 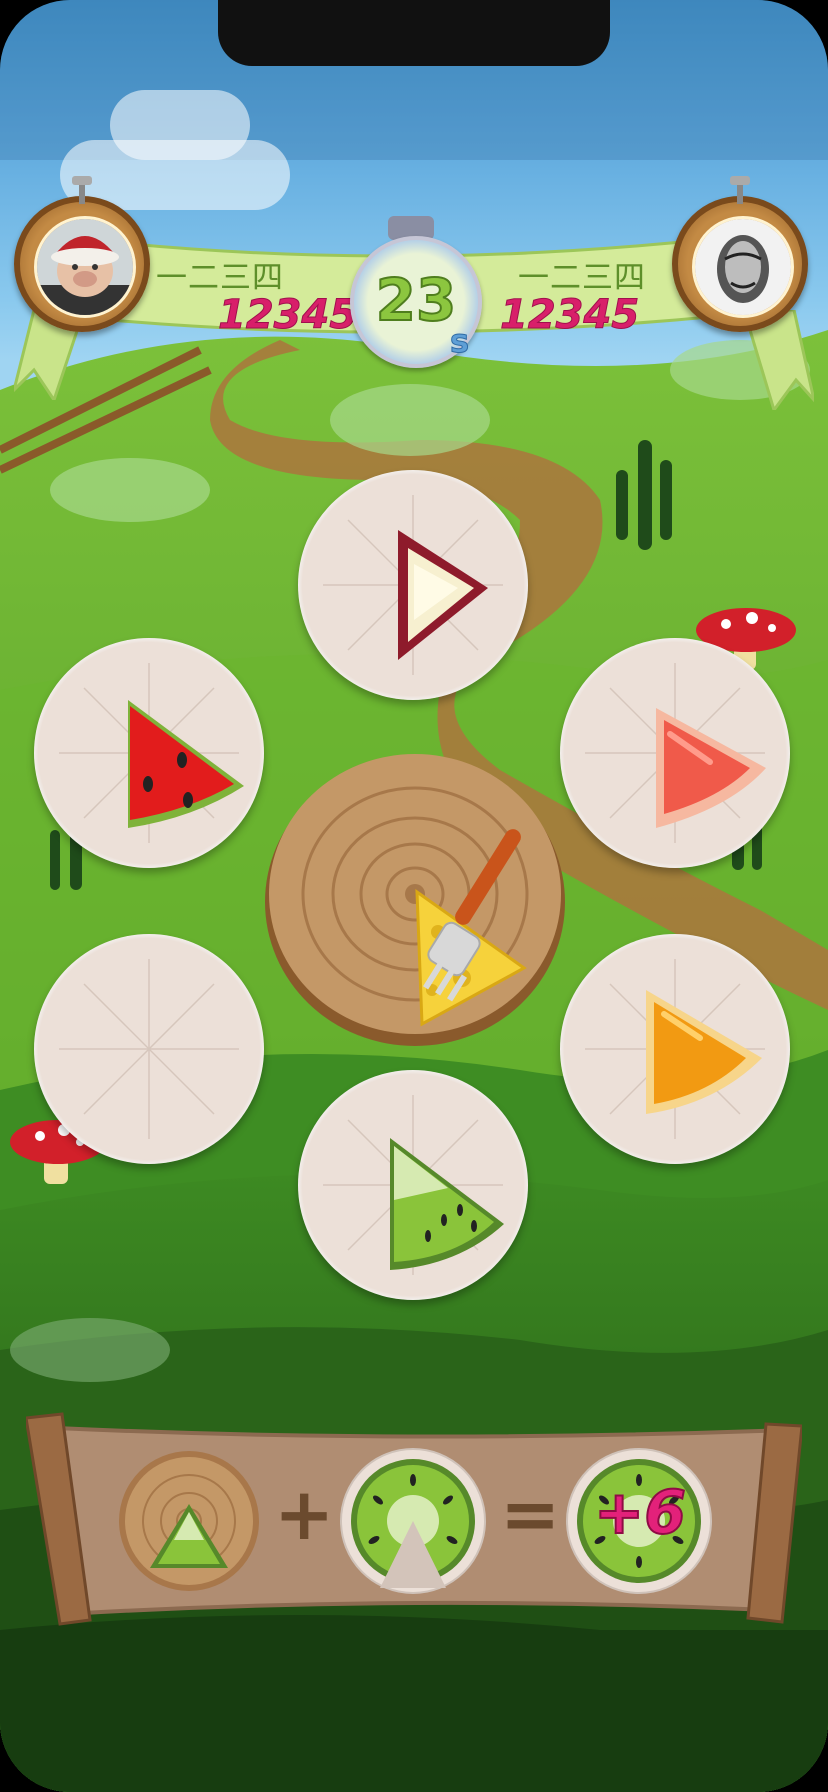 I want to click on kiwi-slice-icon, so click(x=413, y=1185).